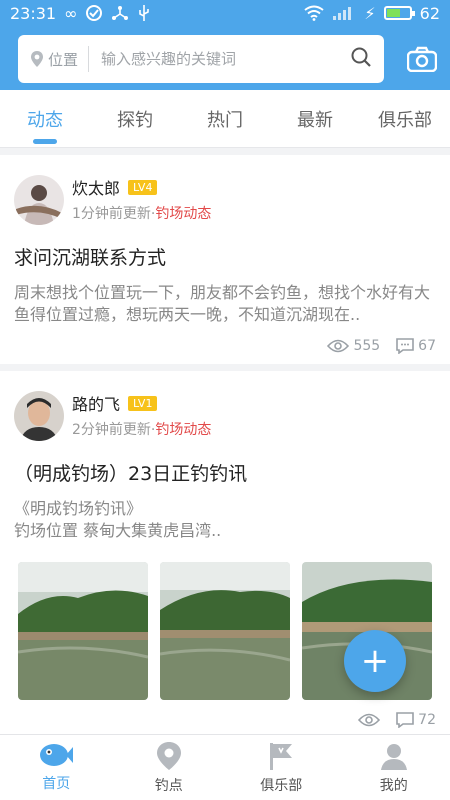 This screenshot has width=450, height=800. What do you see at coordinates (111, 430) in the screenshot?
I see `post-time: 2分钟前更新` at bounding box center [111, 430].